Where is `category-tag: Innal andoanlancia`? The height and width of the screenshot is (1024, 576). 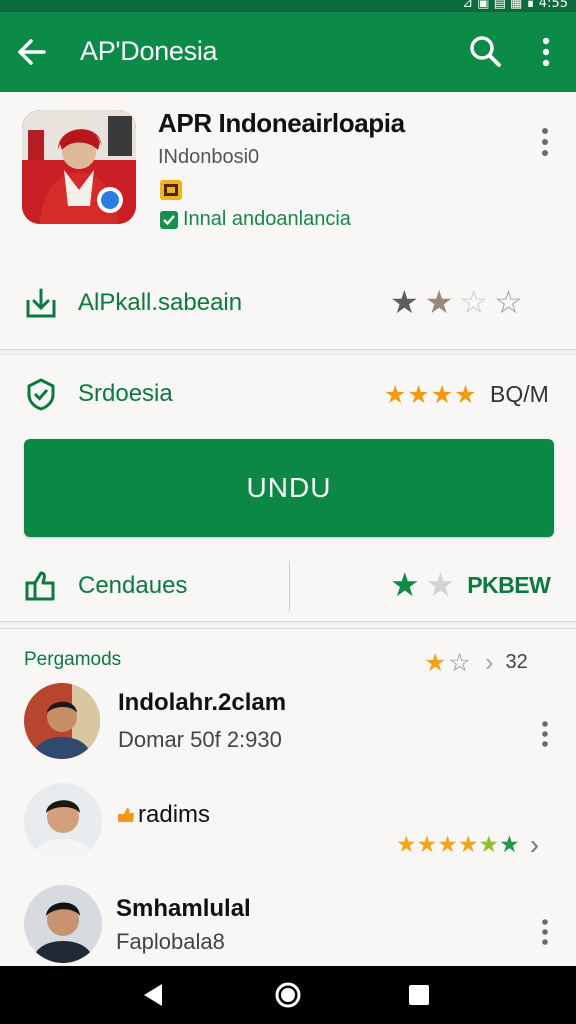 category-tag: Innal andoanlancia is located at coordinates (255, 219).